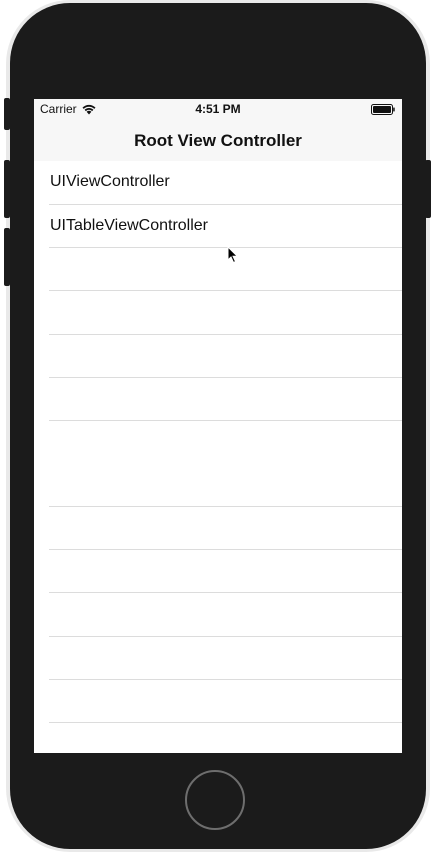 Image resolution: width=433 pixels, height=854 pixels. I want to click on nav-title: Root View Controller, so click(218, 140).